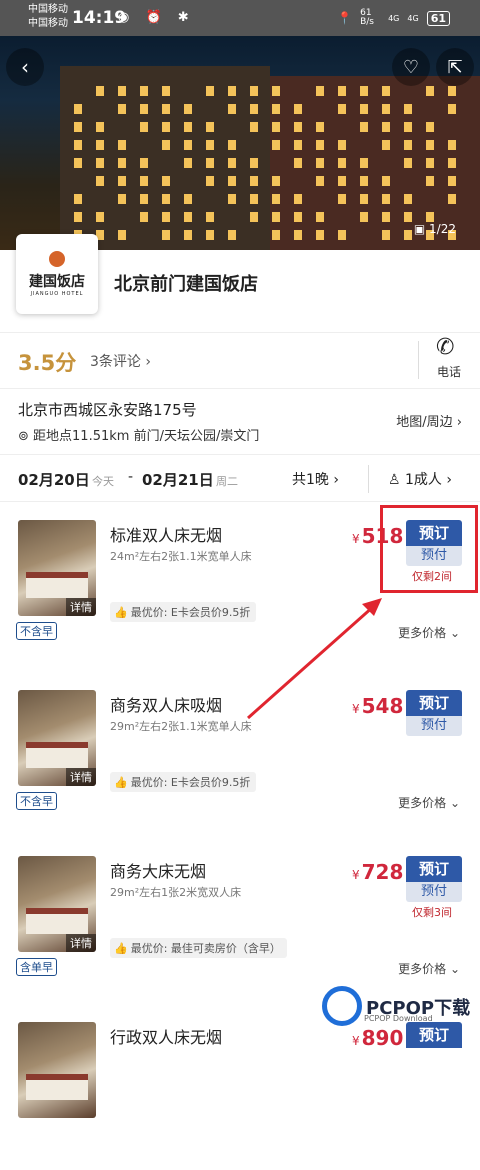 Image resolution: width=480 pixels, height=1170 pixels. I want to click on location-icon: 📍, so click(345, 18).